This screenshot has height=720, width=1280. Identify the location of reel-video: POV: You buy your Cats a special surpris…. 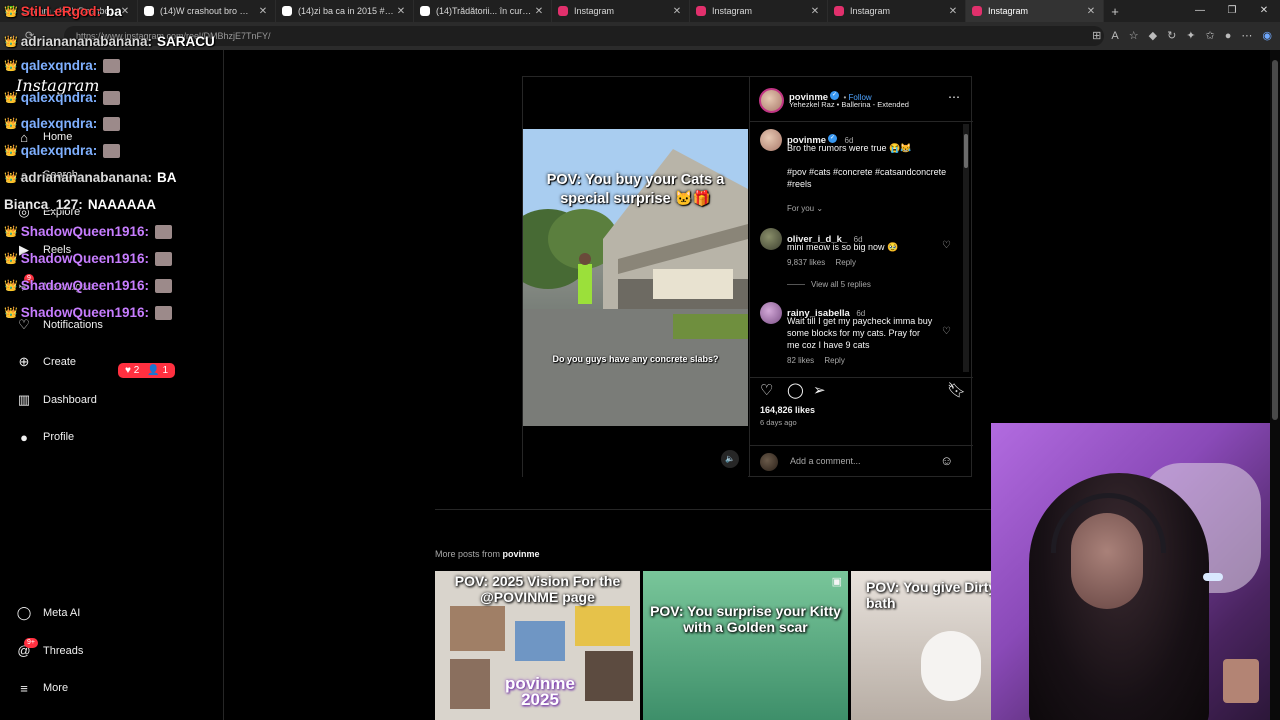
(635, 277).